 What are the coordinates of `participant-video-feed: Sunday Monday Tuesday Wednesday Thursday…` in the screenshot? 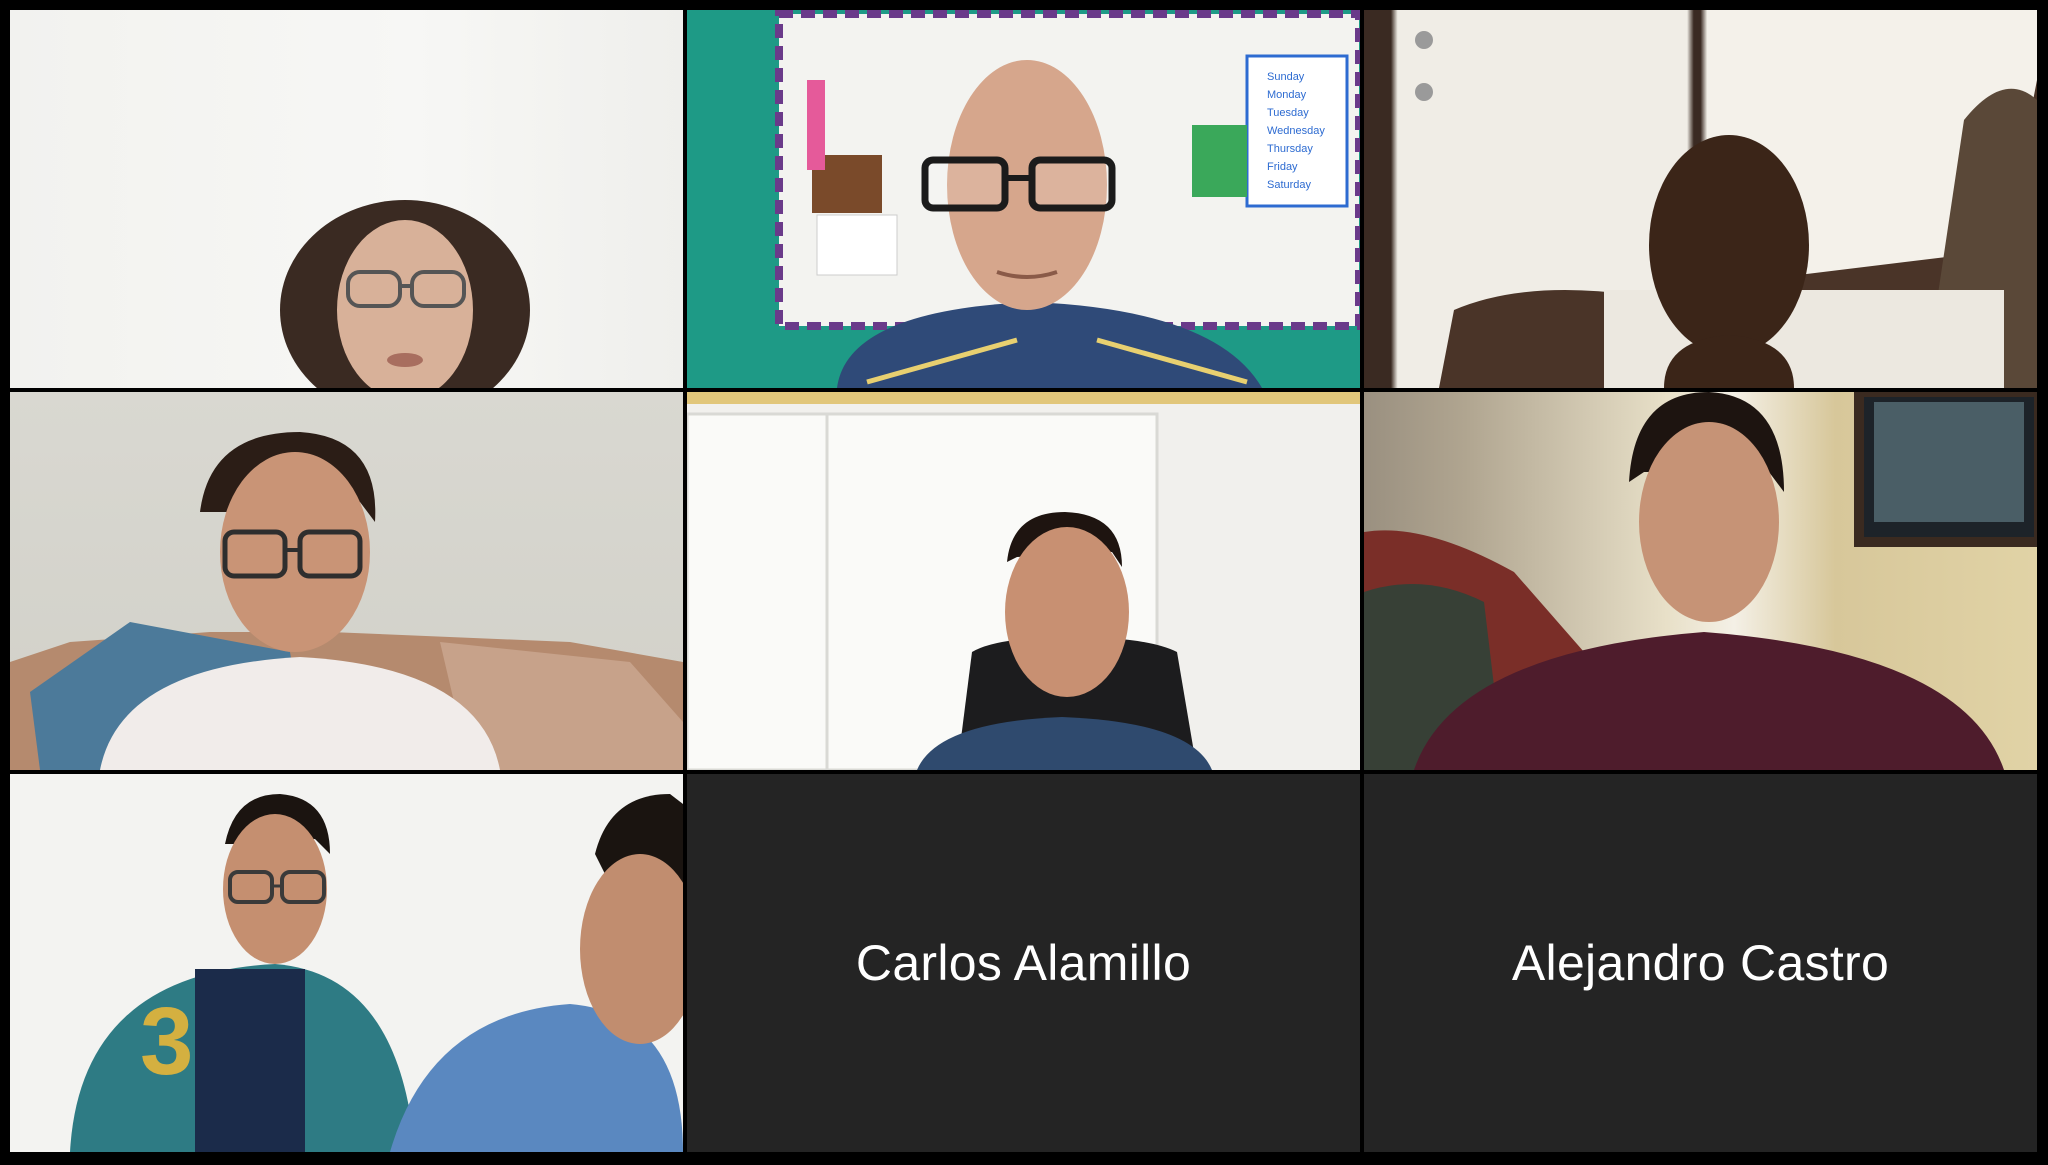 It's located at (1067, 199).